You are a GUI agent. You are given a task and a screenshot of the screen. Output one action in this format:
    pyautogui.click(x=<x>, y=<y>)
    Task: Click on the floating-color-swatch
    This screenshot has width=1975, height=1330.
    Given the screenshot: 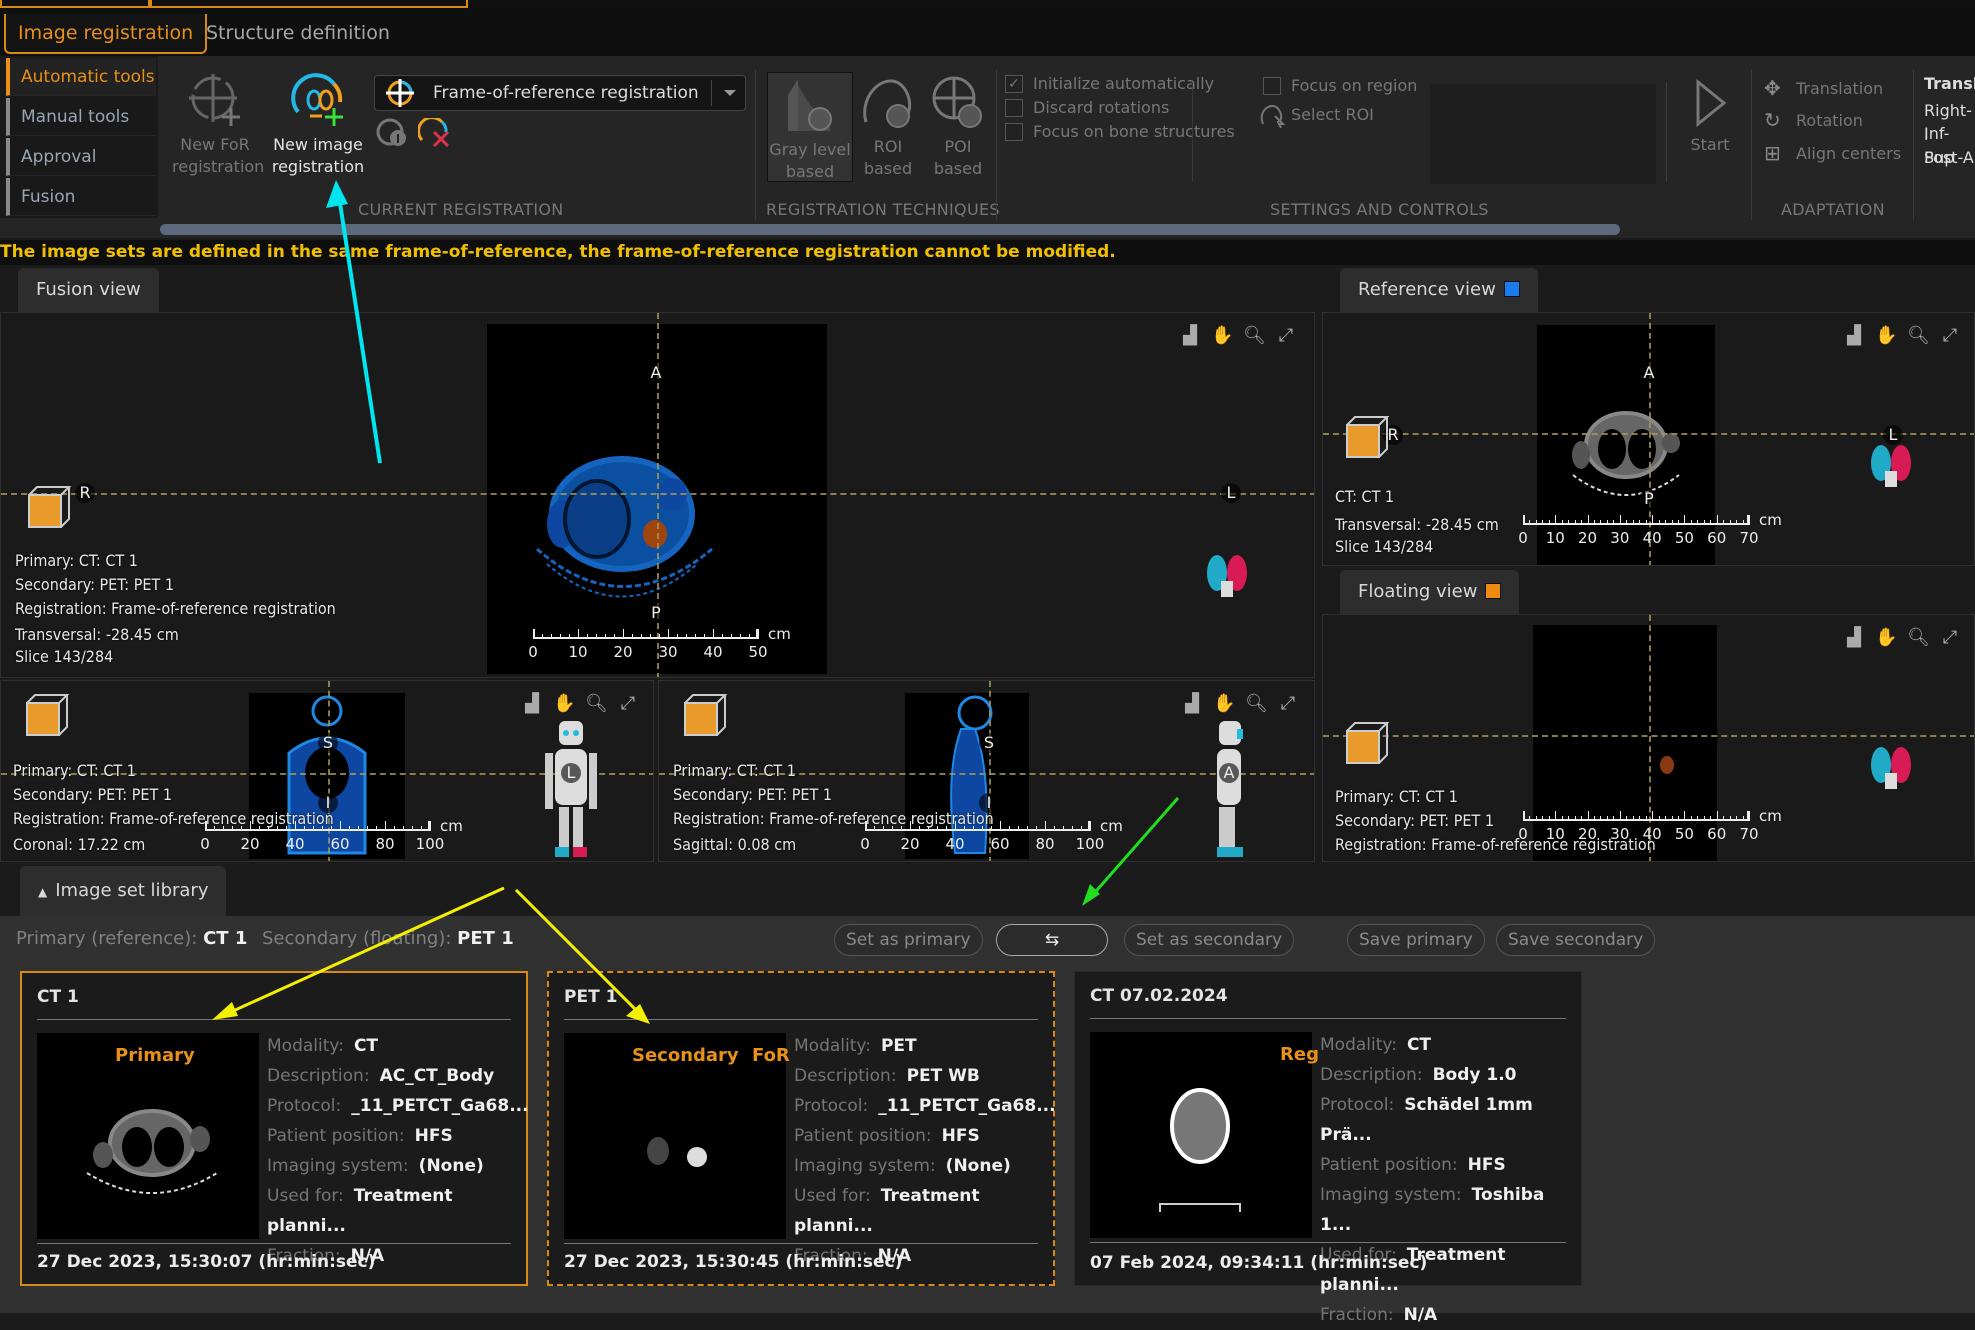 What is the action you would take?
    pyautogui.click(x=1493, y=591)
    